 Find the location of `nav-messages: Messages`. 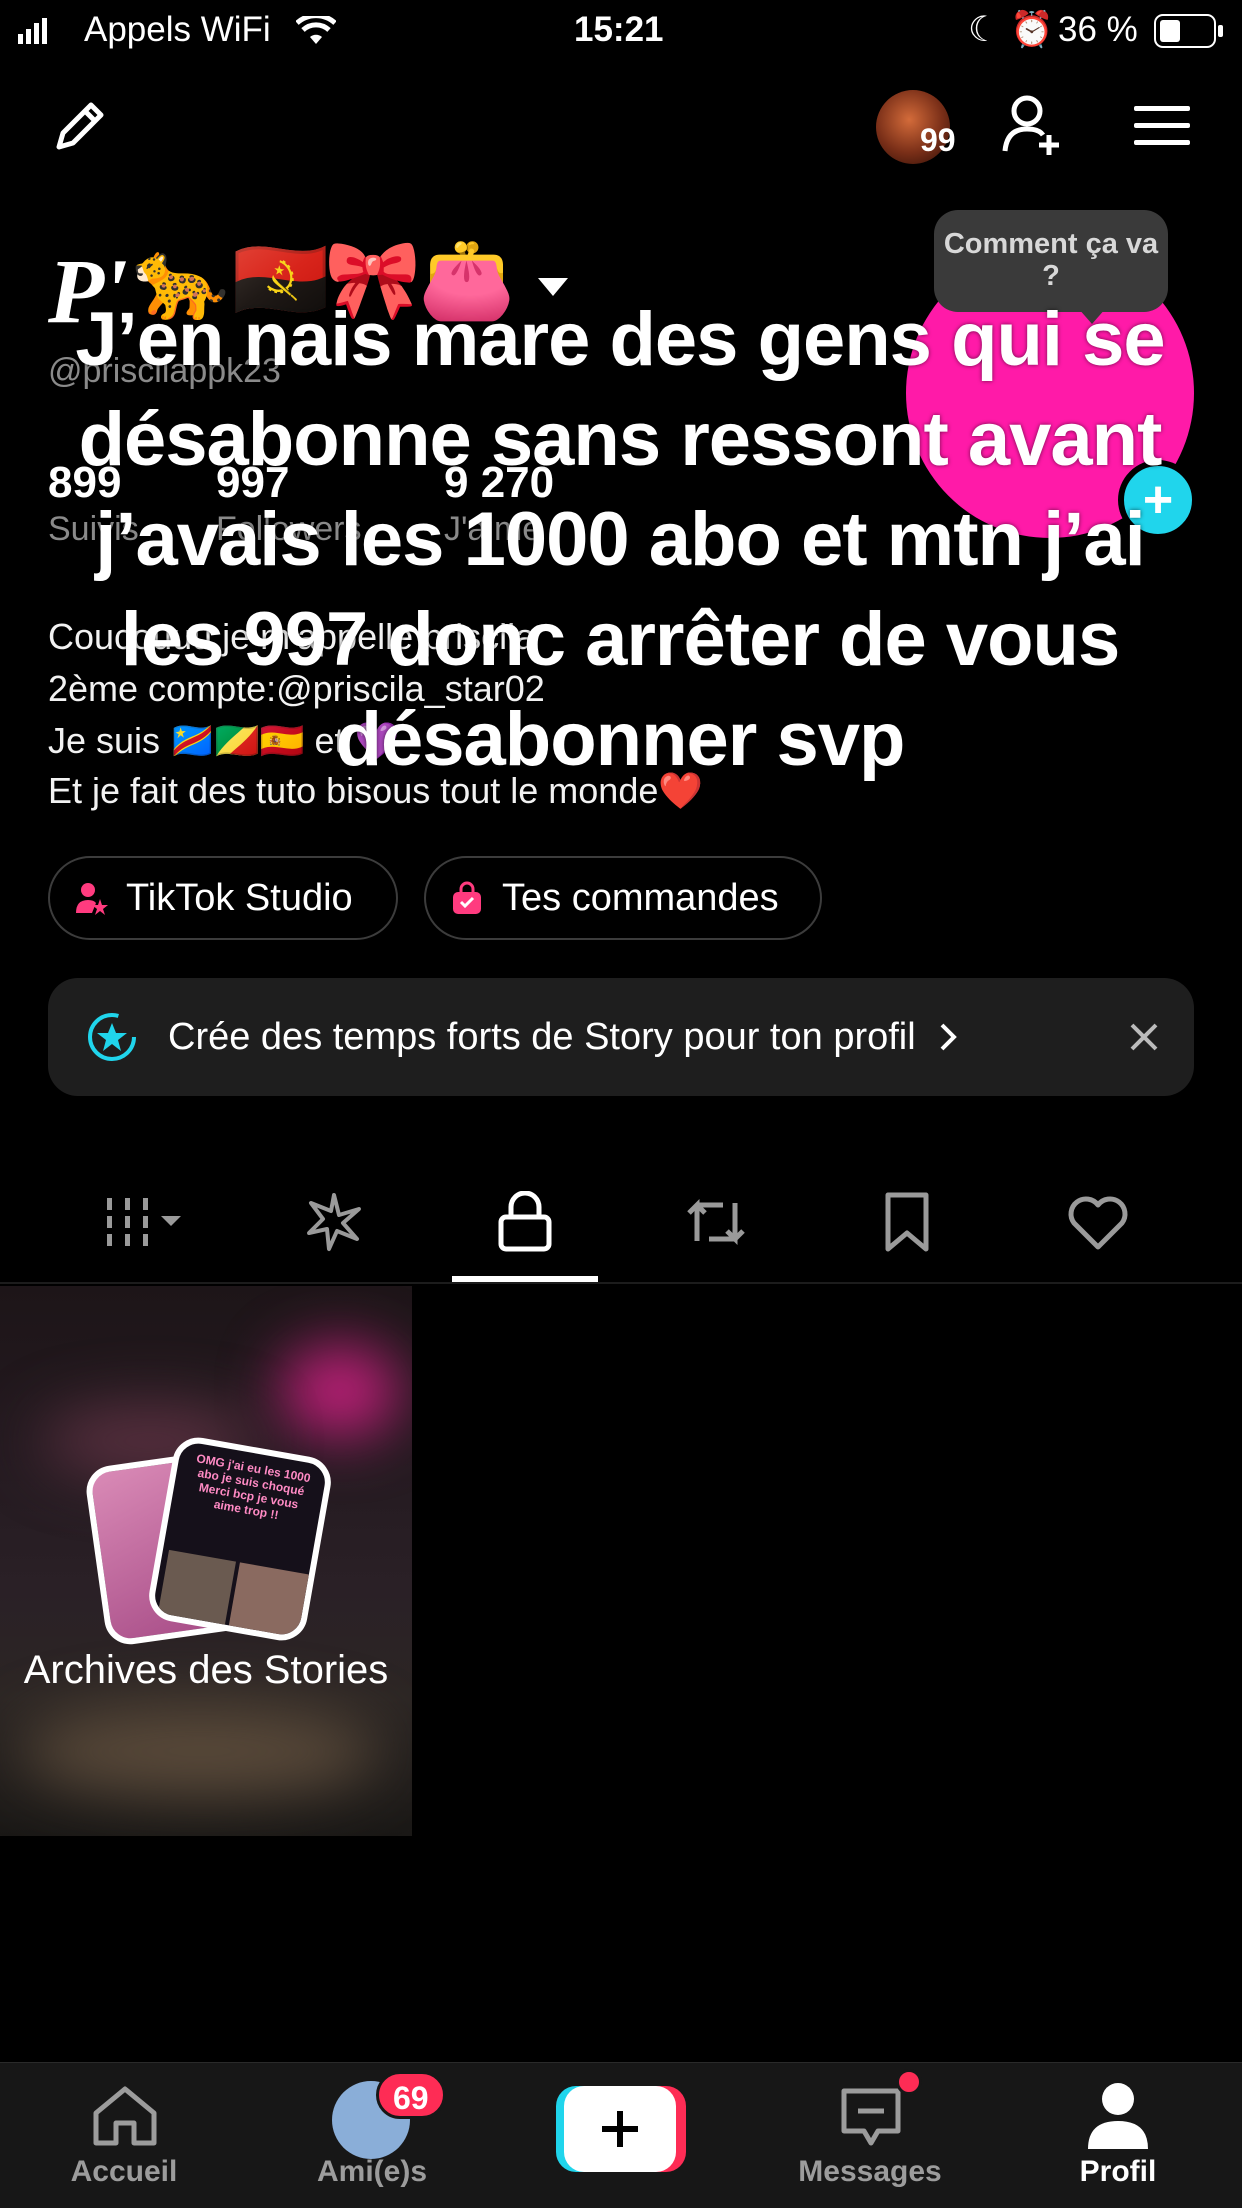

nav-messages: Messages is located at coordinates (870, 2135).